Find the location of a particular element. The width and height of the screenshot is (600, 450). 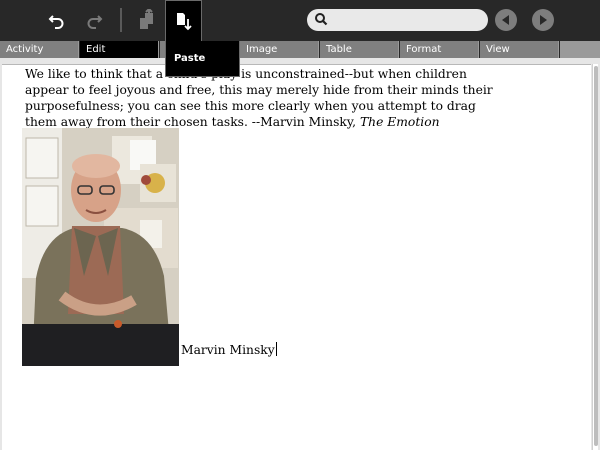

caption-text: Marvin Minsky is located at coordinates (228, 350).